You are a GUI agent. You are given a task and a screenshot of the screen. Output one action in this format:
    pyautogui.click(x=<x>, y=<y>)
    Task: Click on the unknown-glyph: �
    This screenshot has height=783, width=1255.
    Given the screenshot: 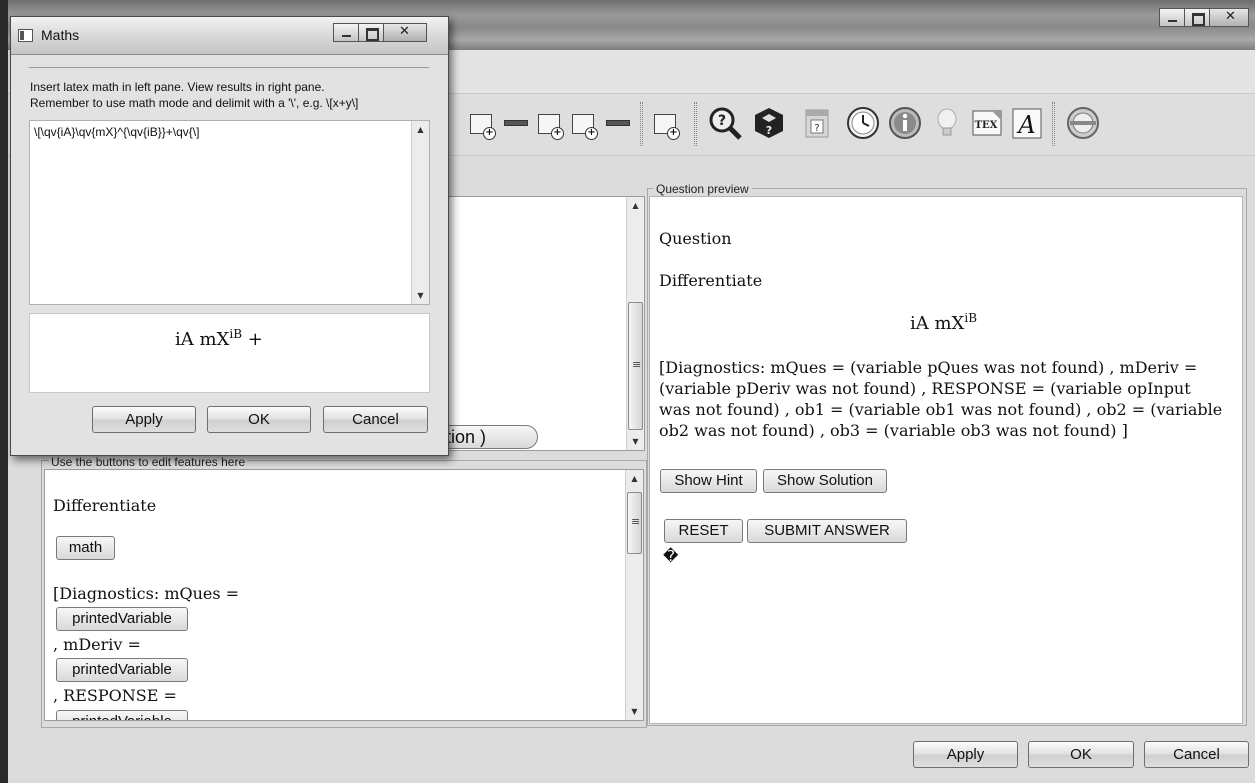 What is the action you would take?
    pyautogui.click(x=671, y=556)
    